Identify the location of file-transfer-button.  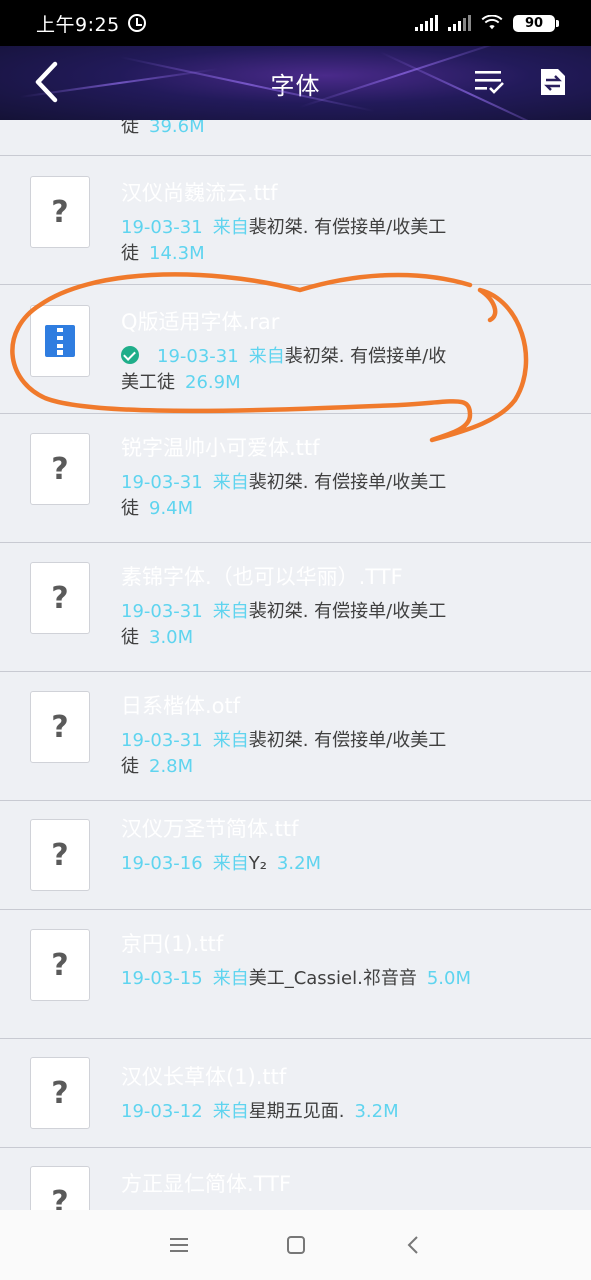
(553, 82).